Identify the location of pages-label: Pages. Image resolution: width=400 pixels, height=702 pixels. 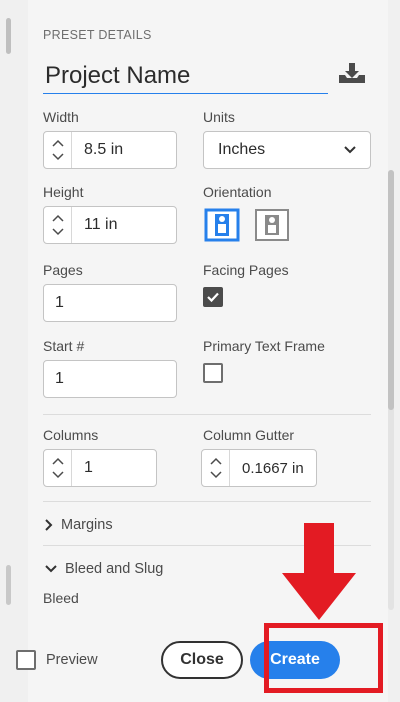
(63, 270).